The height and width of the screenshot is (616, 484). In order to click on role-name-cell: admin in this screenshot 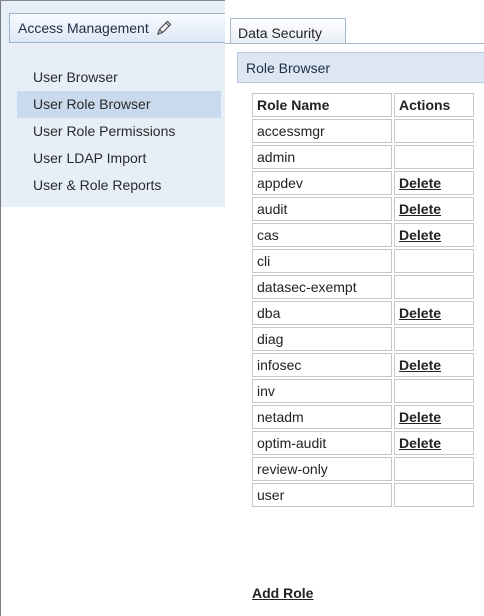, I will do `click(322, 157)`.